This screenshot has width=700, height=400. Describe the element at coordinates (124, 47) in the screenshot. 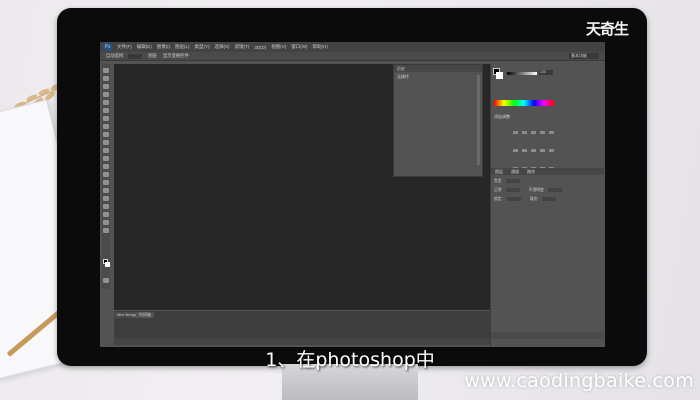

I see `menu-file: 文件(F)` at that location.